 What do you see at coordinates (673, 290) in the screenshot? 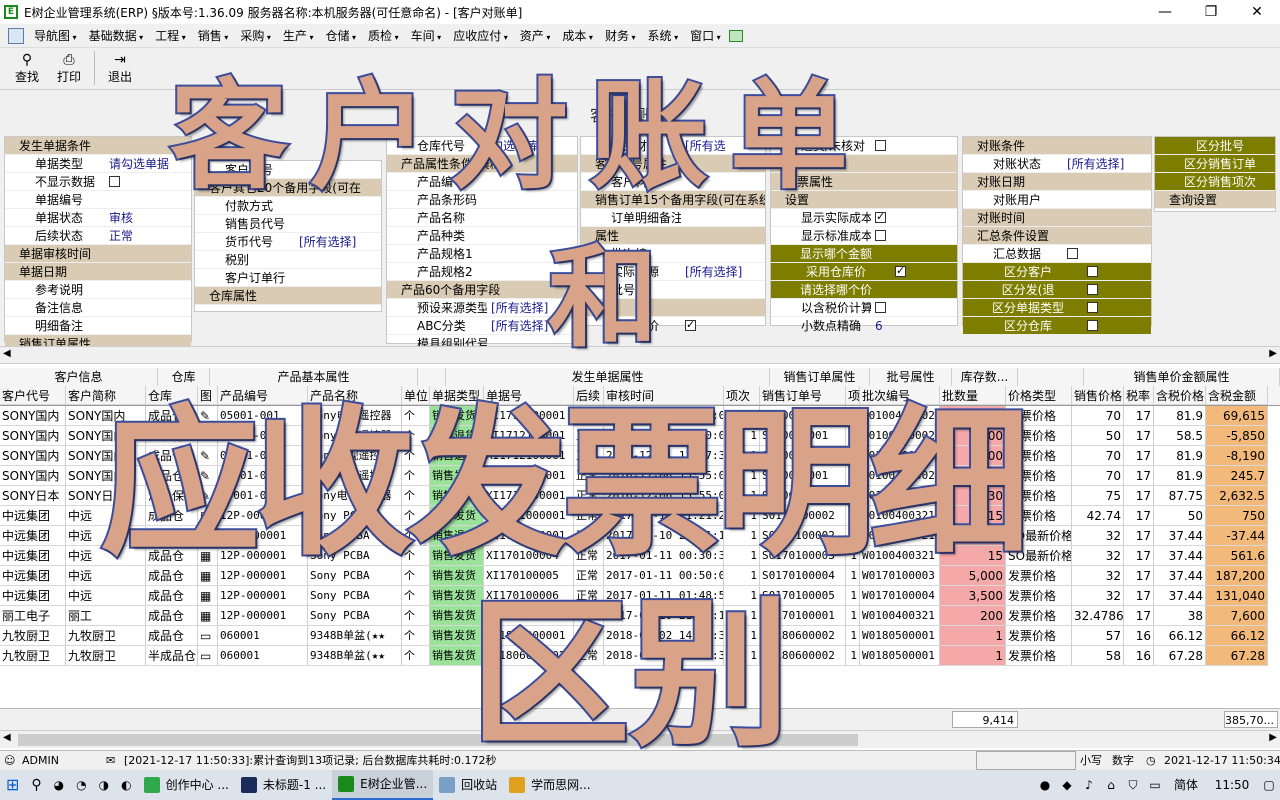
I see `property-row: 批号来` at bounding box center [673, 290].